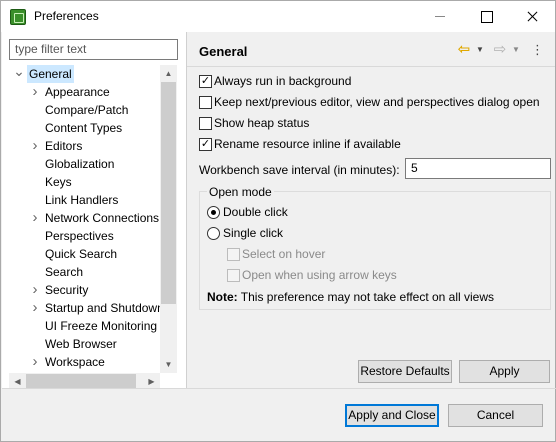 This screenshot has height=442, width=556. What do you see at coordinates (392, 415) in the screenshot?
I see `apply-and-close-button: Apply and Close` at bounding box center [392, 415].